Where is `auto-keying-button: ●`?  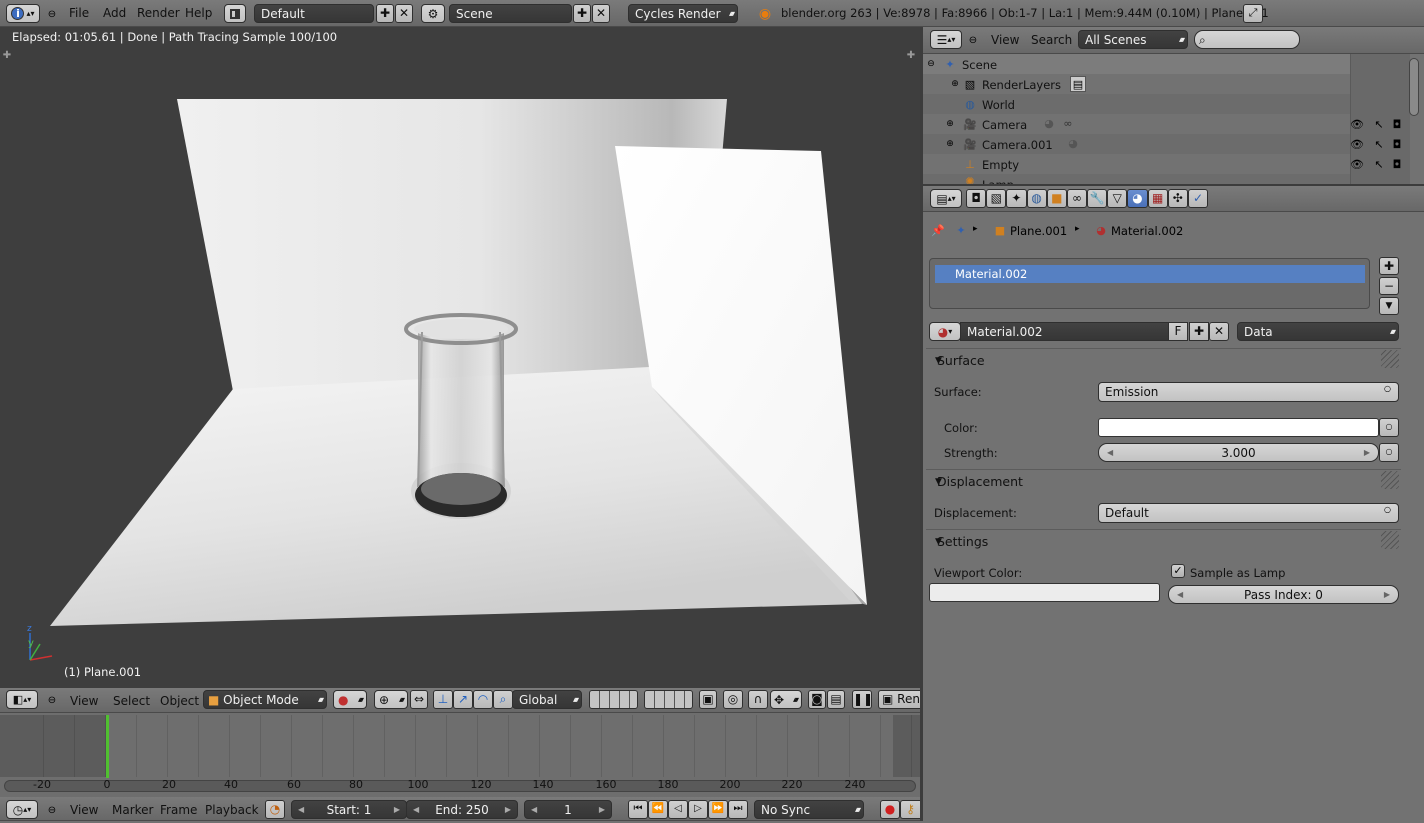
auto-keying-button: ● is located at coordinates (890, 809).